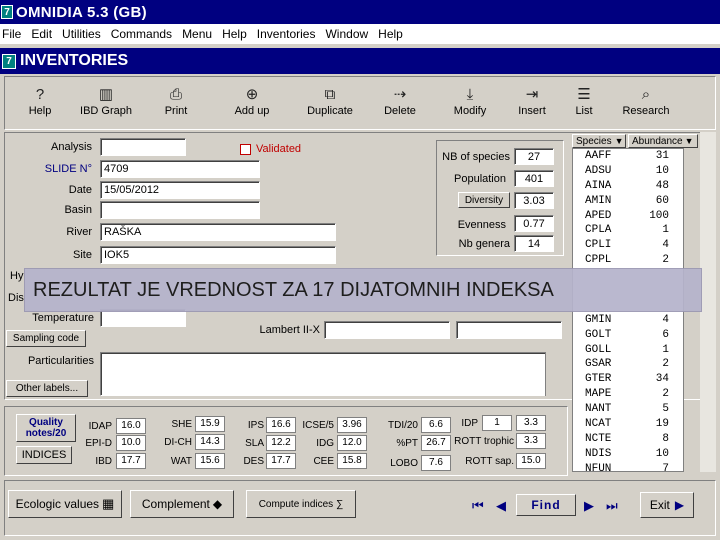 The width and height of the screenshot is (720, 540). I want to click on idg-value: 12.0, so click(352, 443).